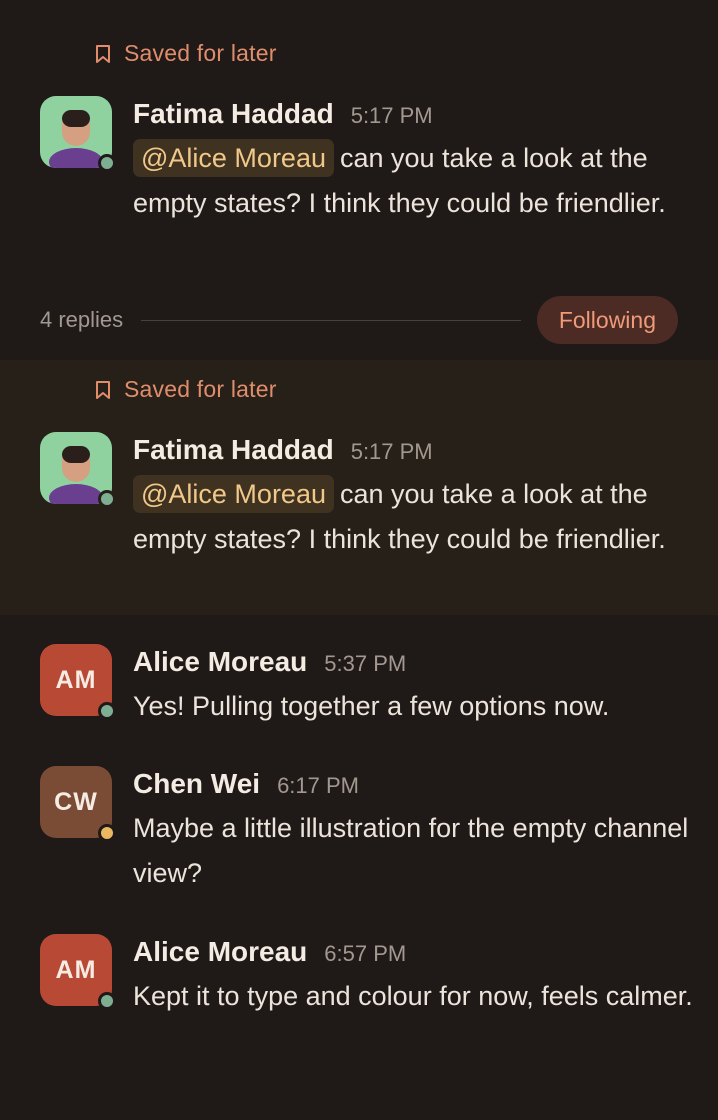 This screenshot has height=1120, width=718. I want to click on replies-count: 4 replies, so click(81, 320).